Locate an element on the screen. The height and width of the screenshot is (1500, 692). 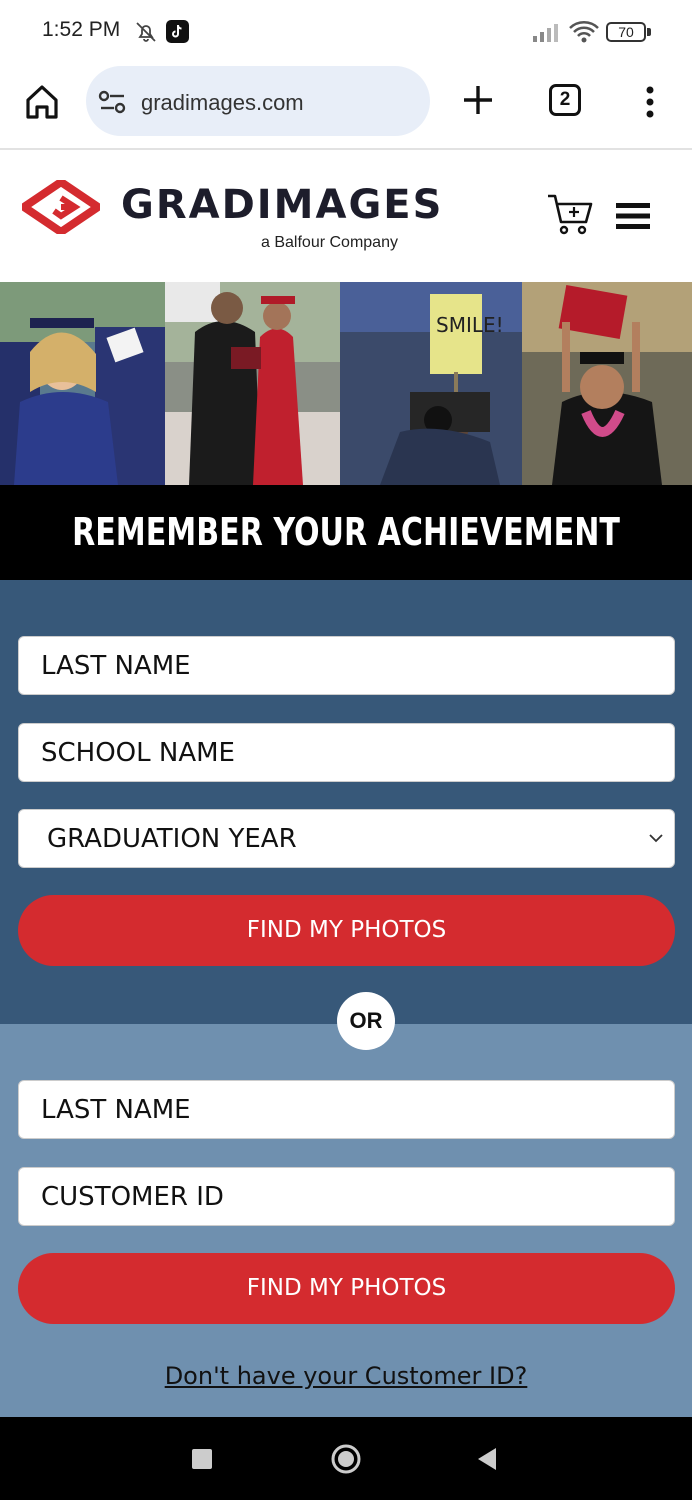
recents-icon is located at coordinates (202, 1459).